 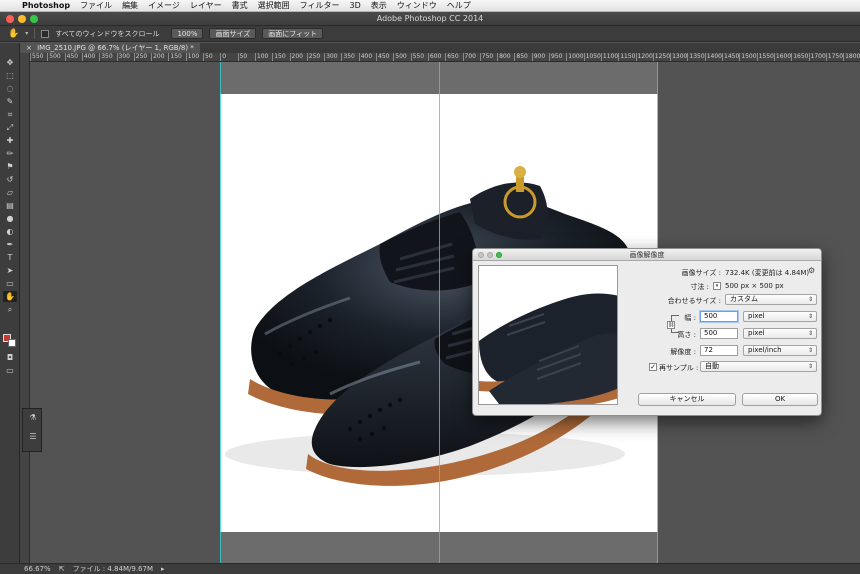 What do you see at coordinates (717, 286) in the screenshot?
I see `dimensions-unit-dropdown-icon: ▾` at bounding box center [717, 286].